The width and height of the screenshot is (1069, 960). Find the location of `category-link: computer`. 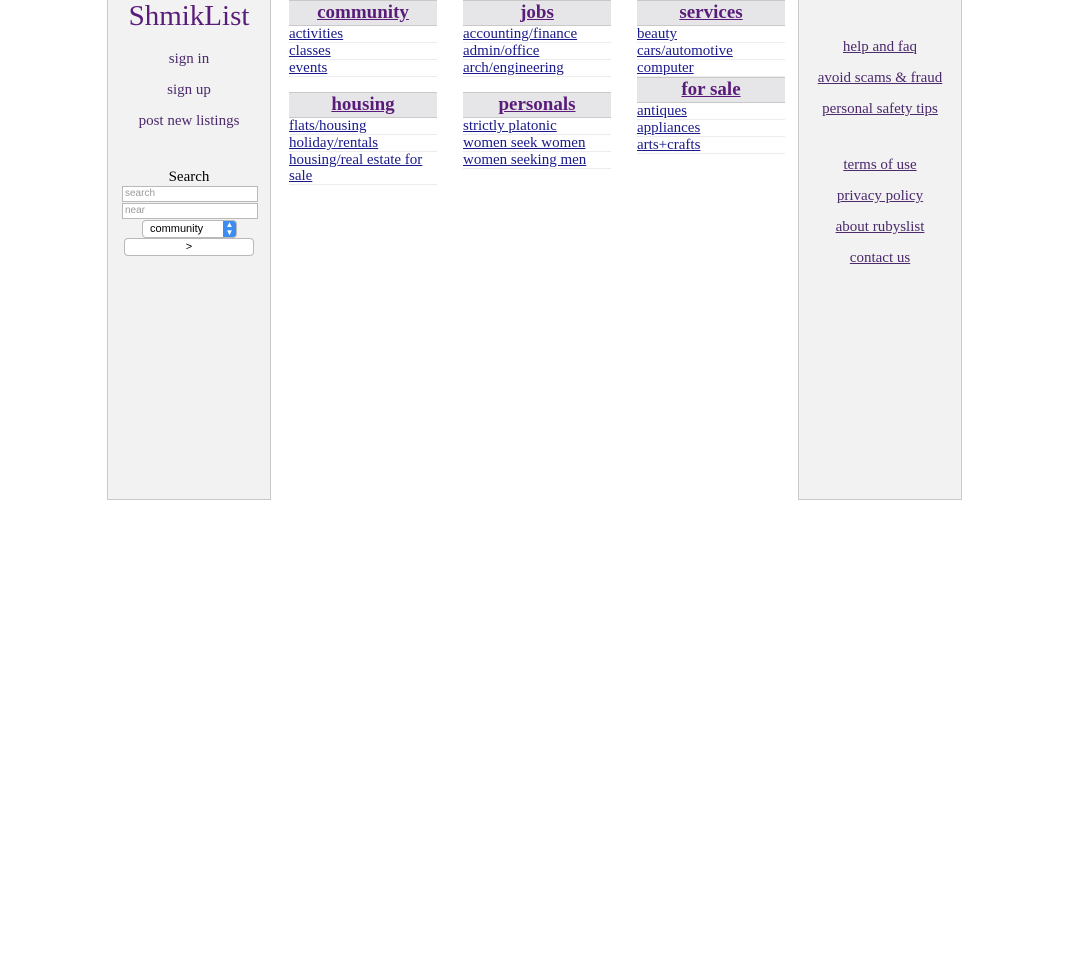

category-link: computer is located at coordinates (665, 68).